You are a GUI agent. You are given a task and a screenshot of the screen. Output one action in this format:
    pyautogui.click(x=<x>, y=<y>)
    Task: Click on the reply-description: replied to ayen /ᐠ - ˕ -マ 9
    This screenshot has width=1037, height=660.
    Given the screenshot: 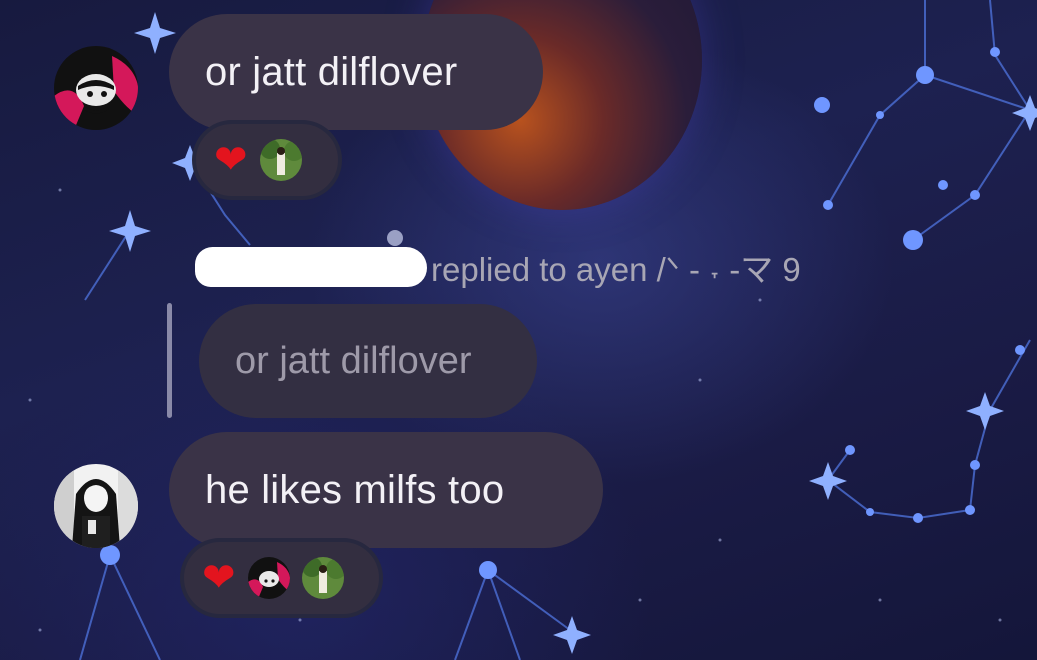 What is the action you would take?
    pyautogui.click(x=616, y=269)
    